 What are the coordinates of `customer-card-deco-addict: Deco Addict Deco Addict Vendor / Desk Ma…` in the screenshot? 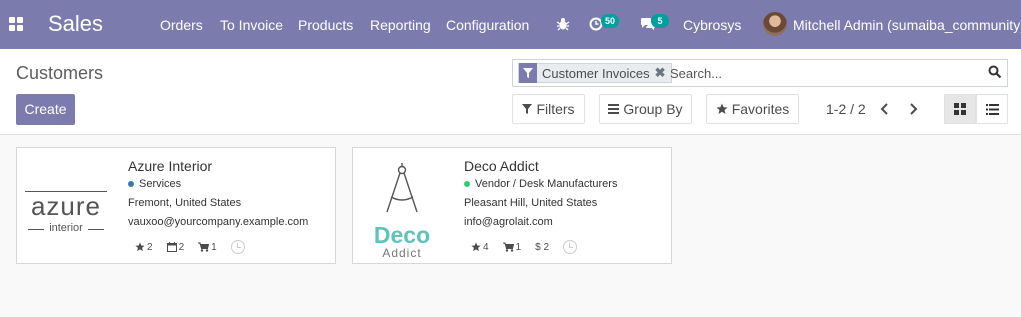 It's located at (512, 205).